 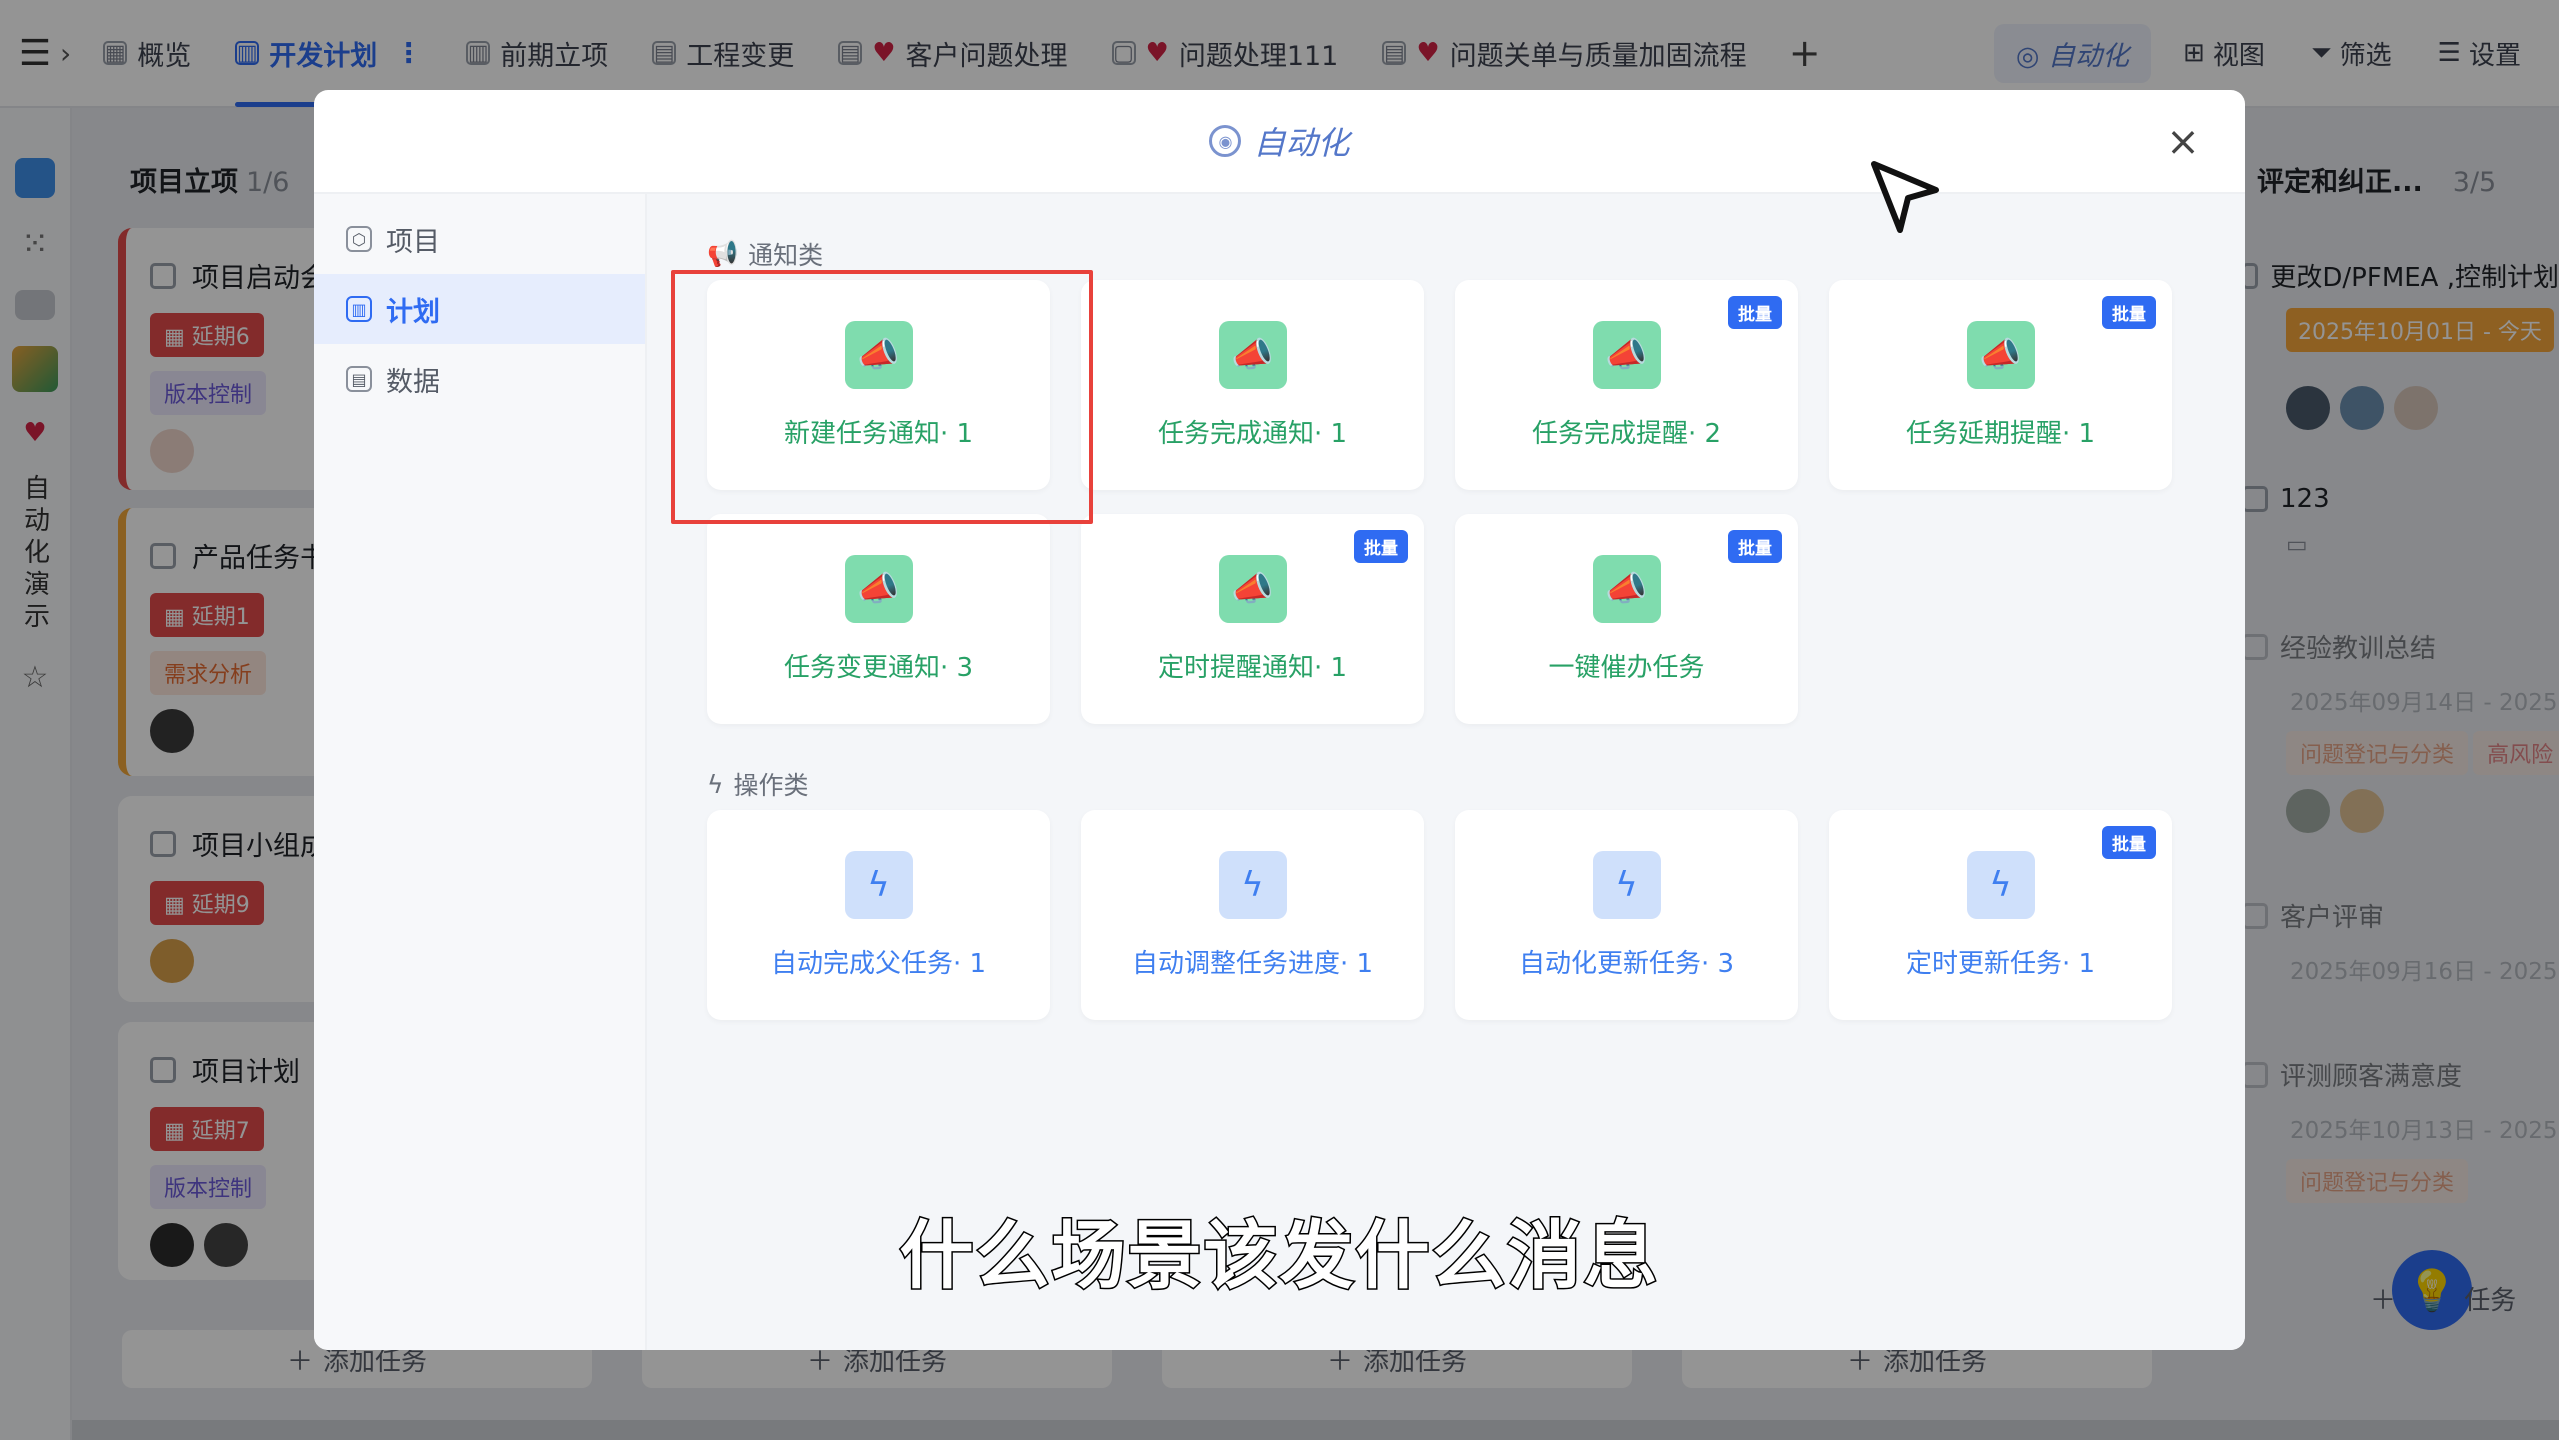 I want to click on card-label: 自动化更新任务· 3, so click(x=1626, y=963).